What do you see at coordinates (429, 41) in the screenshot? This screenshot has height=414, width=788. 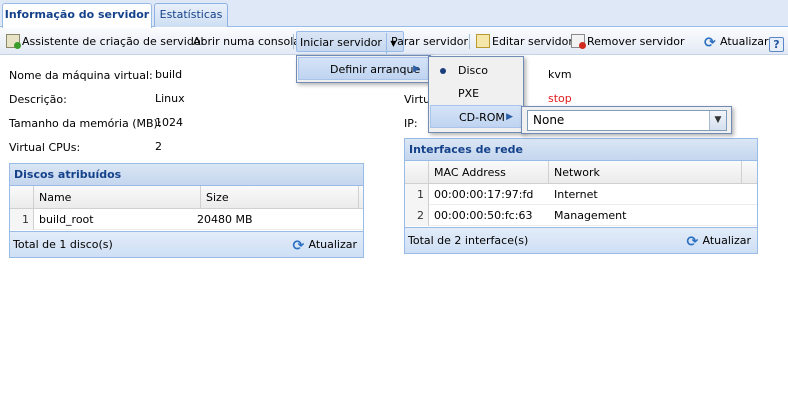 I see `stop-server-button: Parar servidor` at bounding box center [429, 41].